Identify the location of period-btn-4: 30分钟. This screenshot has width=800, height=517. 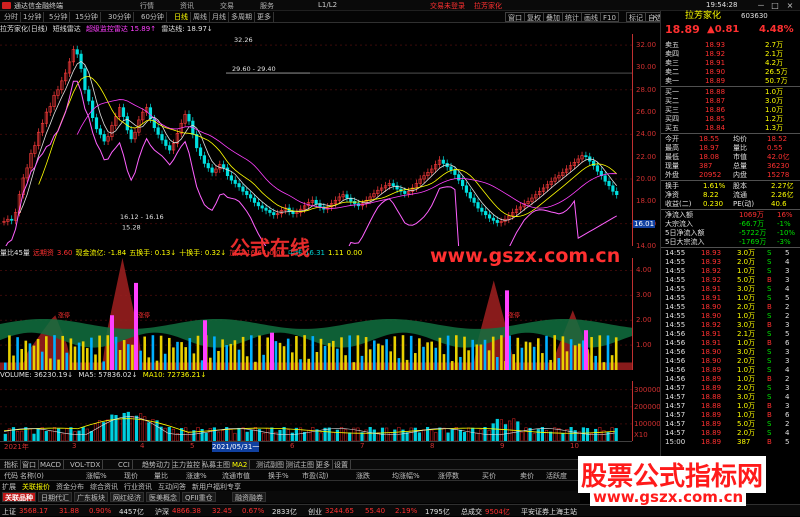
(120, 17).